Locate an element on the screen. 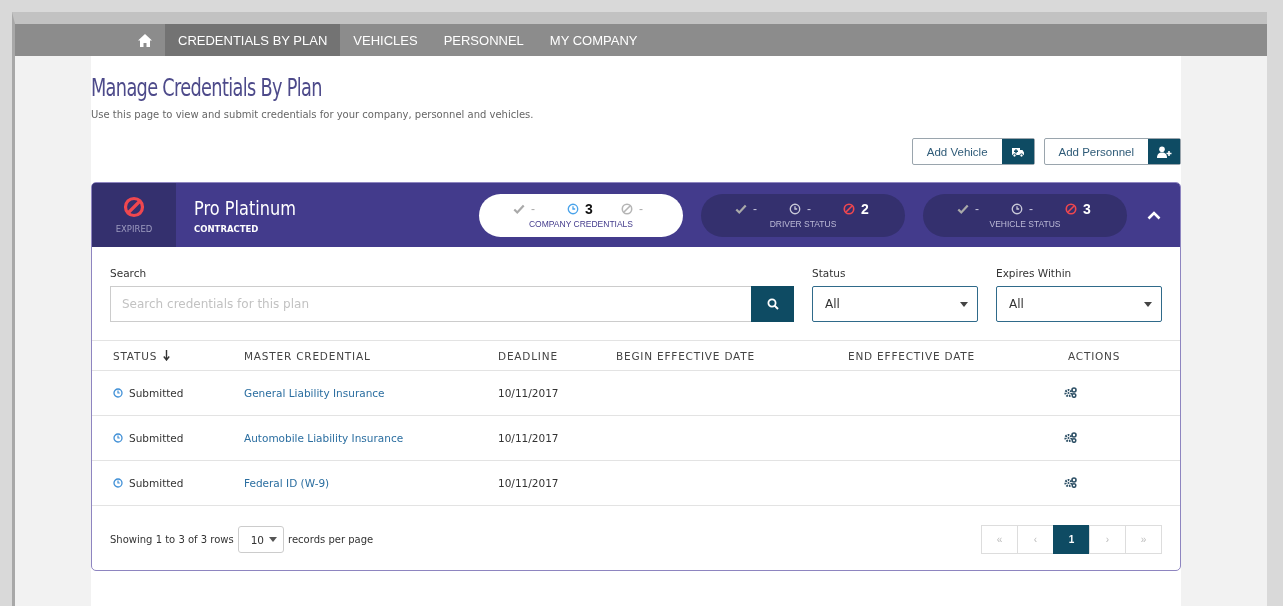 Image resolution: width=1283 pixels, height=606 pixels. search-button is located at coordinates (772, 304).